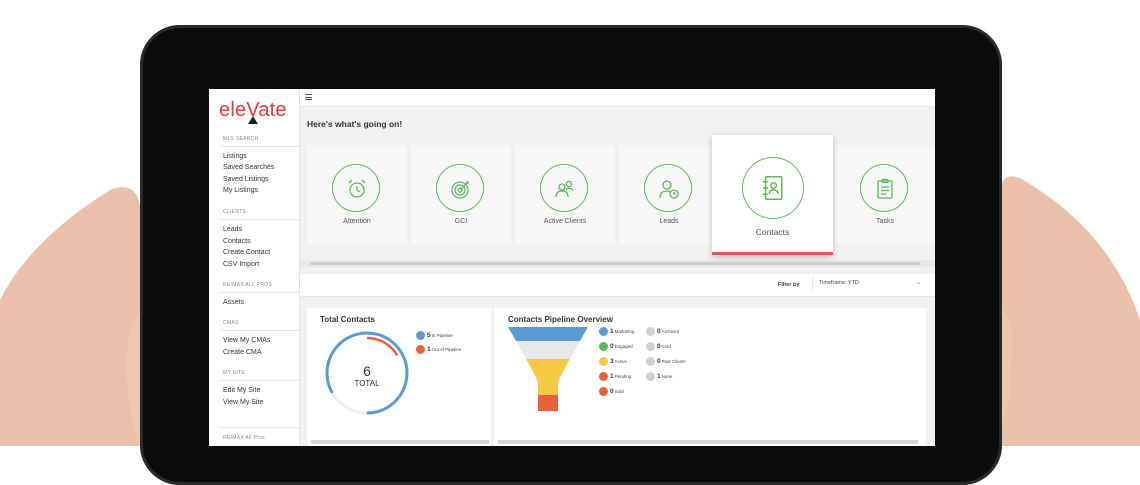 Image resolution: width=1140 pixels, height=485 pixels. I want to click on card-label: Leads, so click(669, 221).